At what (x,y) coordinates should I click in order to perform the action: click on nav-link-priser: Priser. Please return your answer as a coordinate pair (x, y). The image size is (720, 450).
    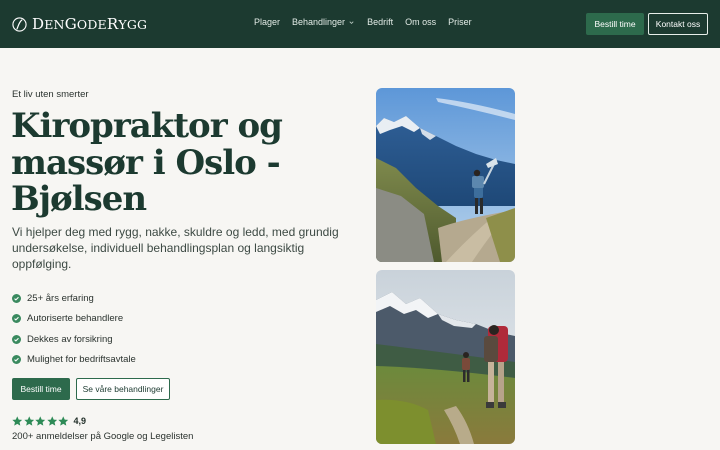
    Looking at the image, I should click on (460, 22).